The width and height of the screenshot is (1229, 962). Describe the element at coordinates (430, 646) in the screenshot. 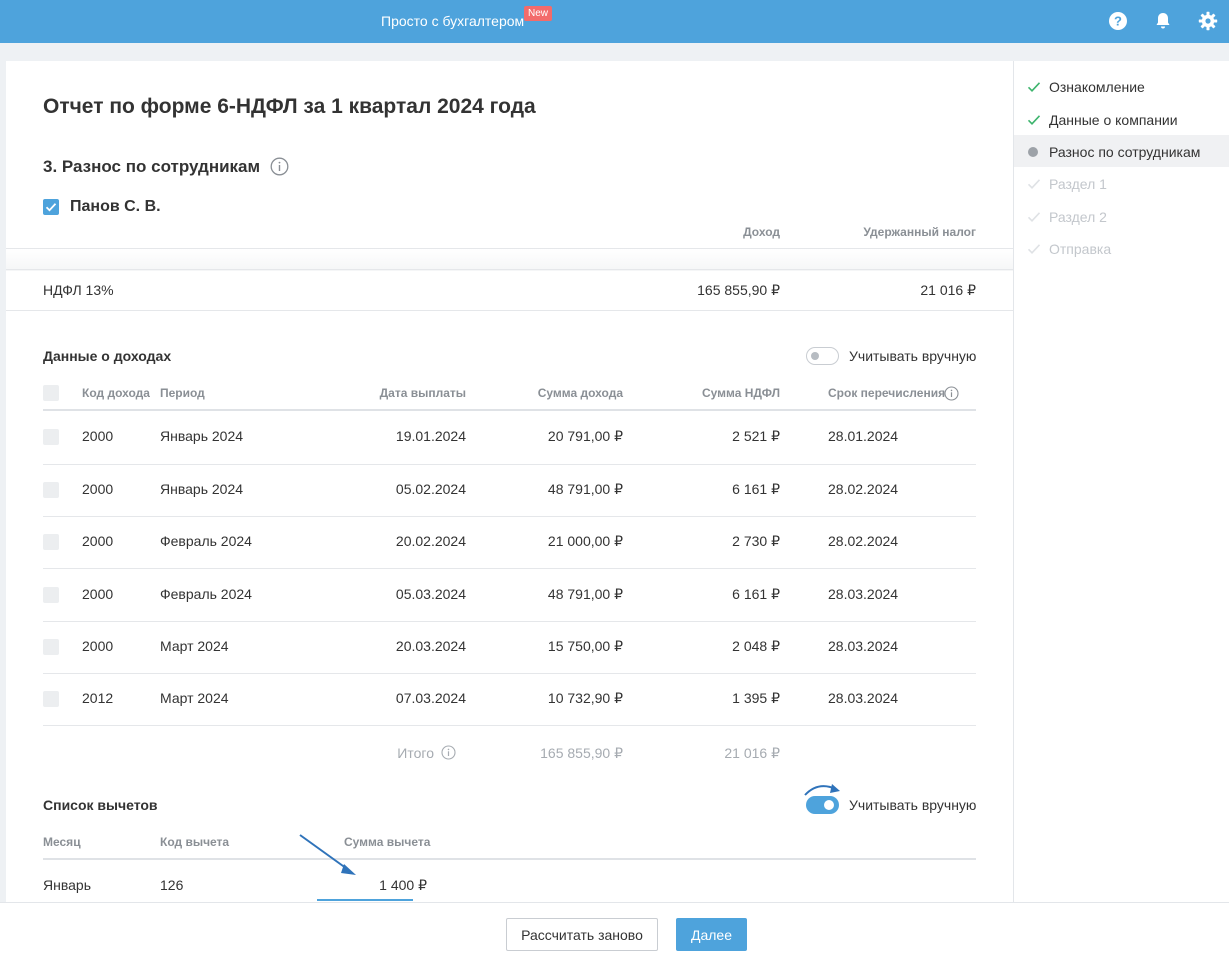

I see `cell-pay-date: 20.03.2024` at that location.